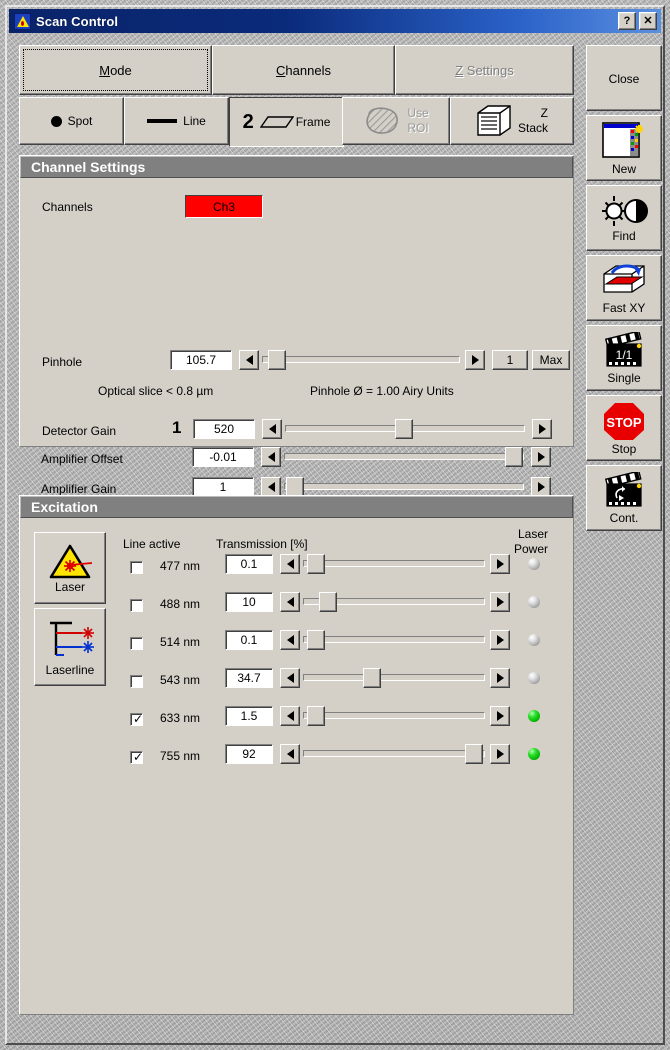 The width and height of the screenshot is (670, 1050). I want to click on transmission-input-543: 34.7, so click(249, 678).